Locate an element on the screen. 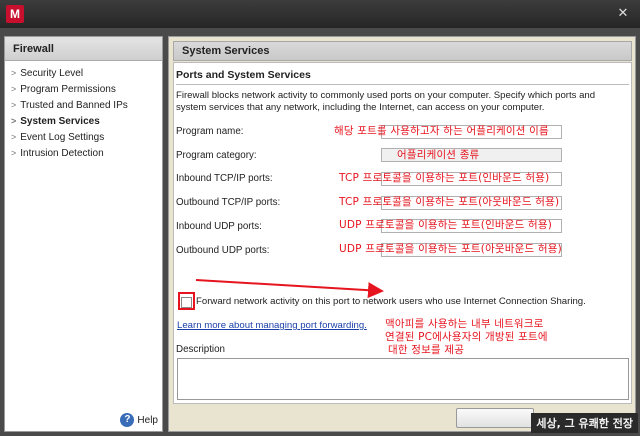  program-name-label: Program name: is located at coordinates (210, 131).